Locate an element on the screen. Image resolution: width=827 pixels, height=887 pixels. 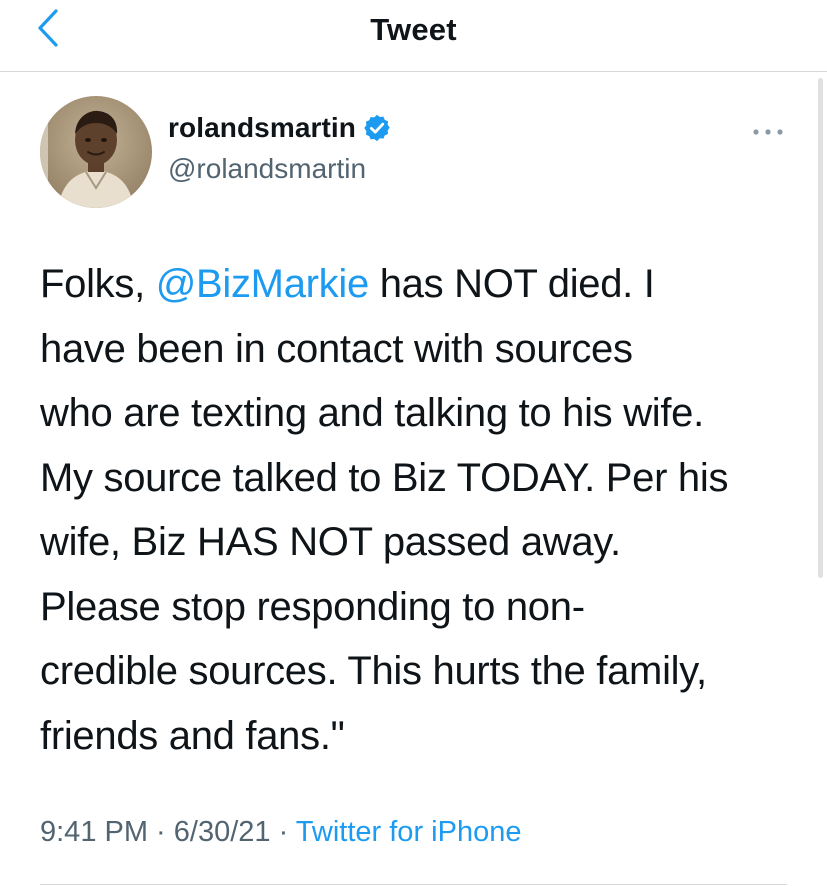
more-horizontal-icon is located at coordinates (768, 132).